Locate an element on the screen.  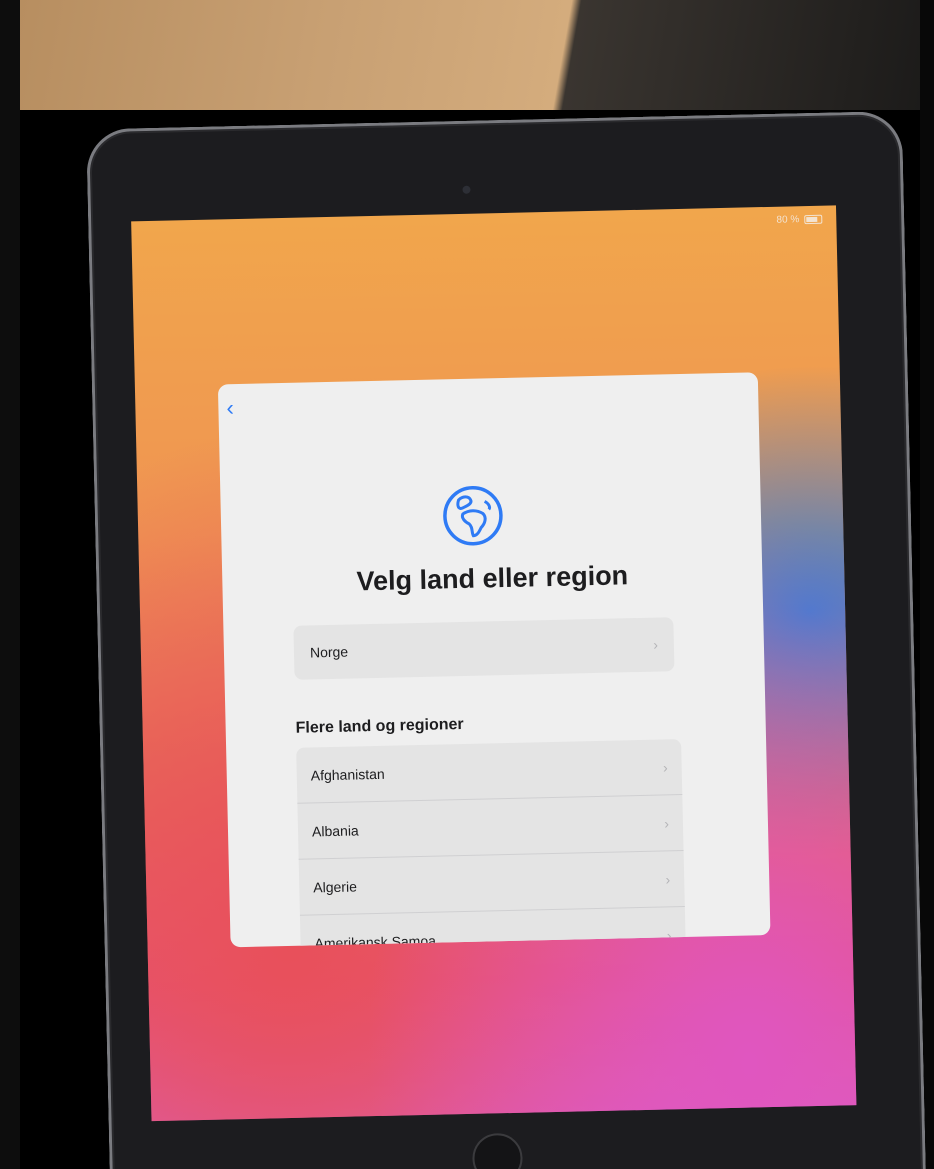
list-item: Algerie › is located at coordinates (491, 883).